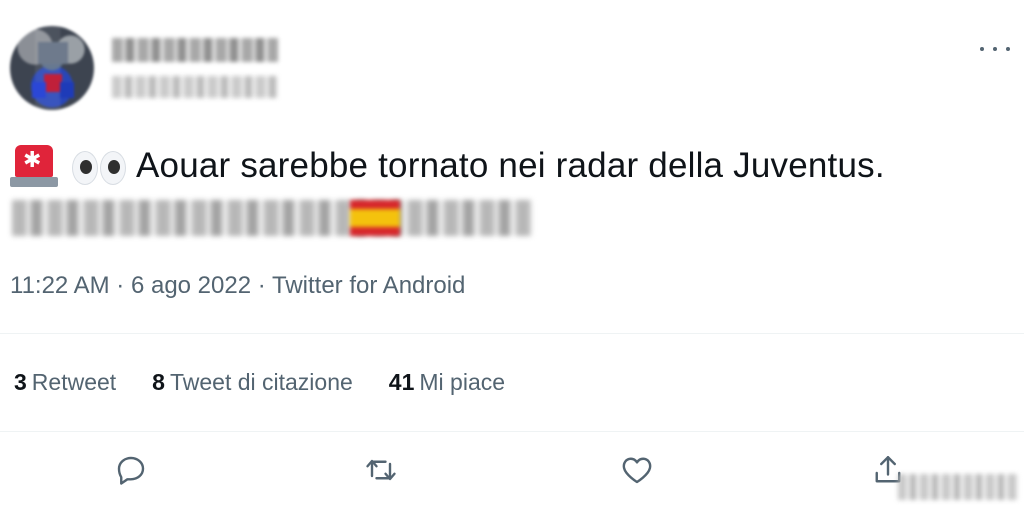 This screenshot has width=1024, height=513. Describe the element at coordinates (52, 68) in the screenshot. I see `user-avatar` at that location.